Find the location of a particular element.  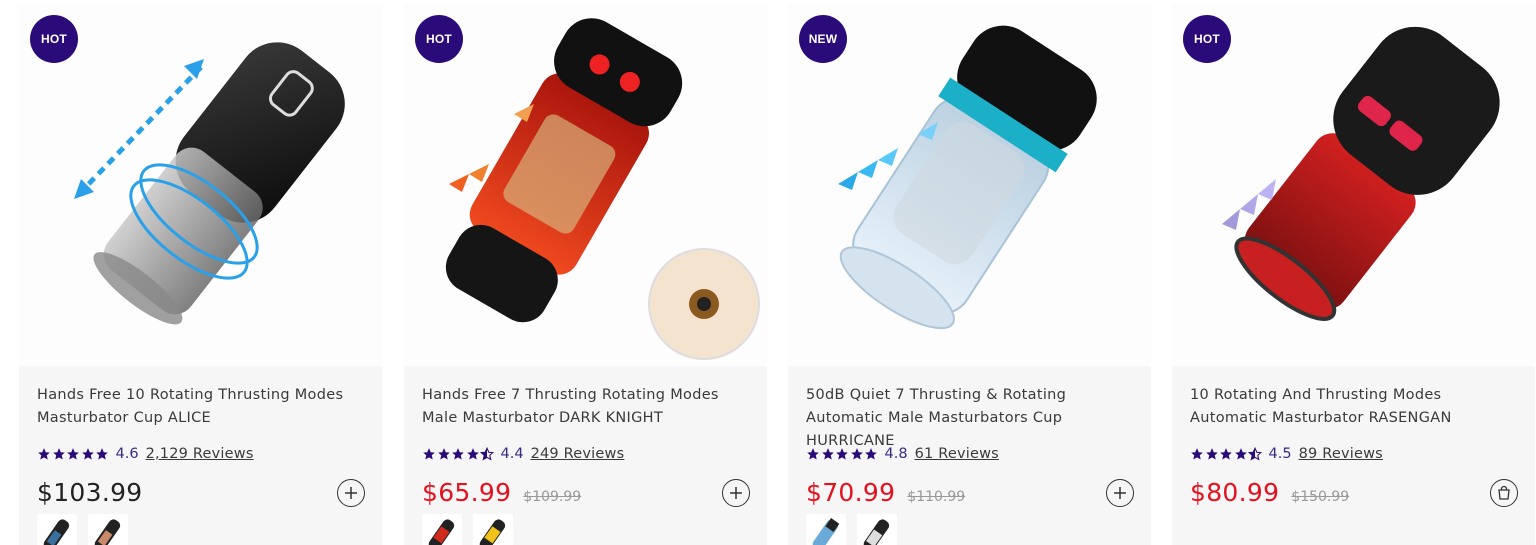

product-rating: 4.4 249 Reviews is located at coordinates (523, 454).